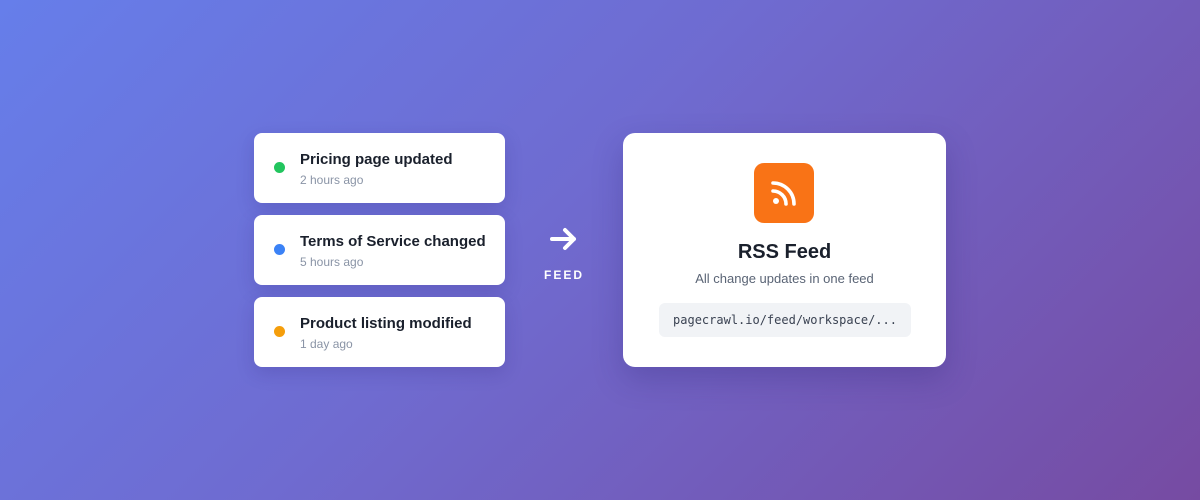  What do you see at coordinates (563, 239) in the screenshot?
I see `arrow-right-icon` at bounding box center [563, 239].